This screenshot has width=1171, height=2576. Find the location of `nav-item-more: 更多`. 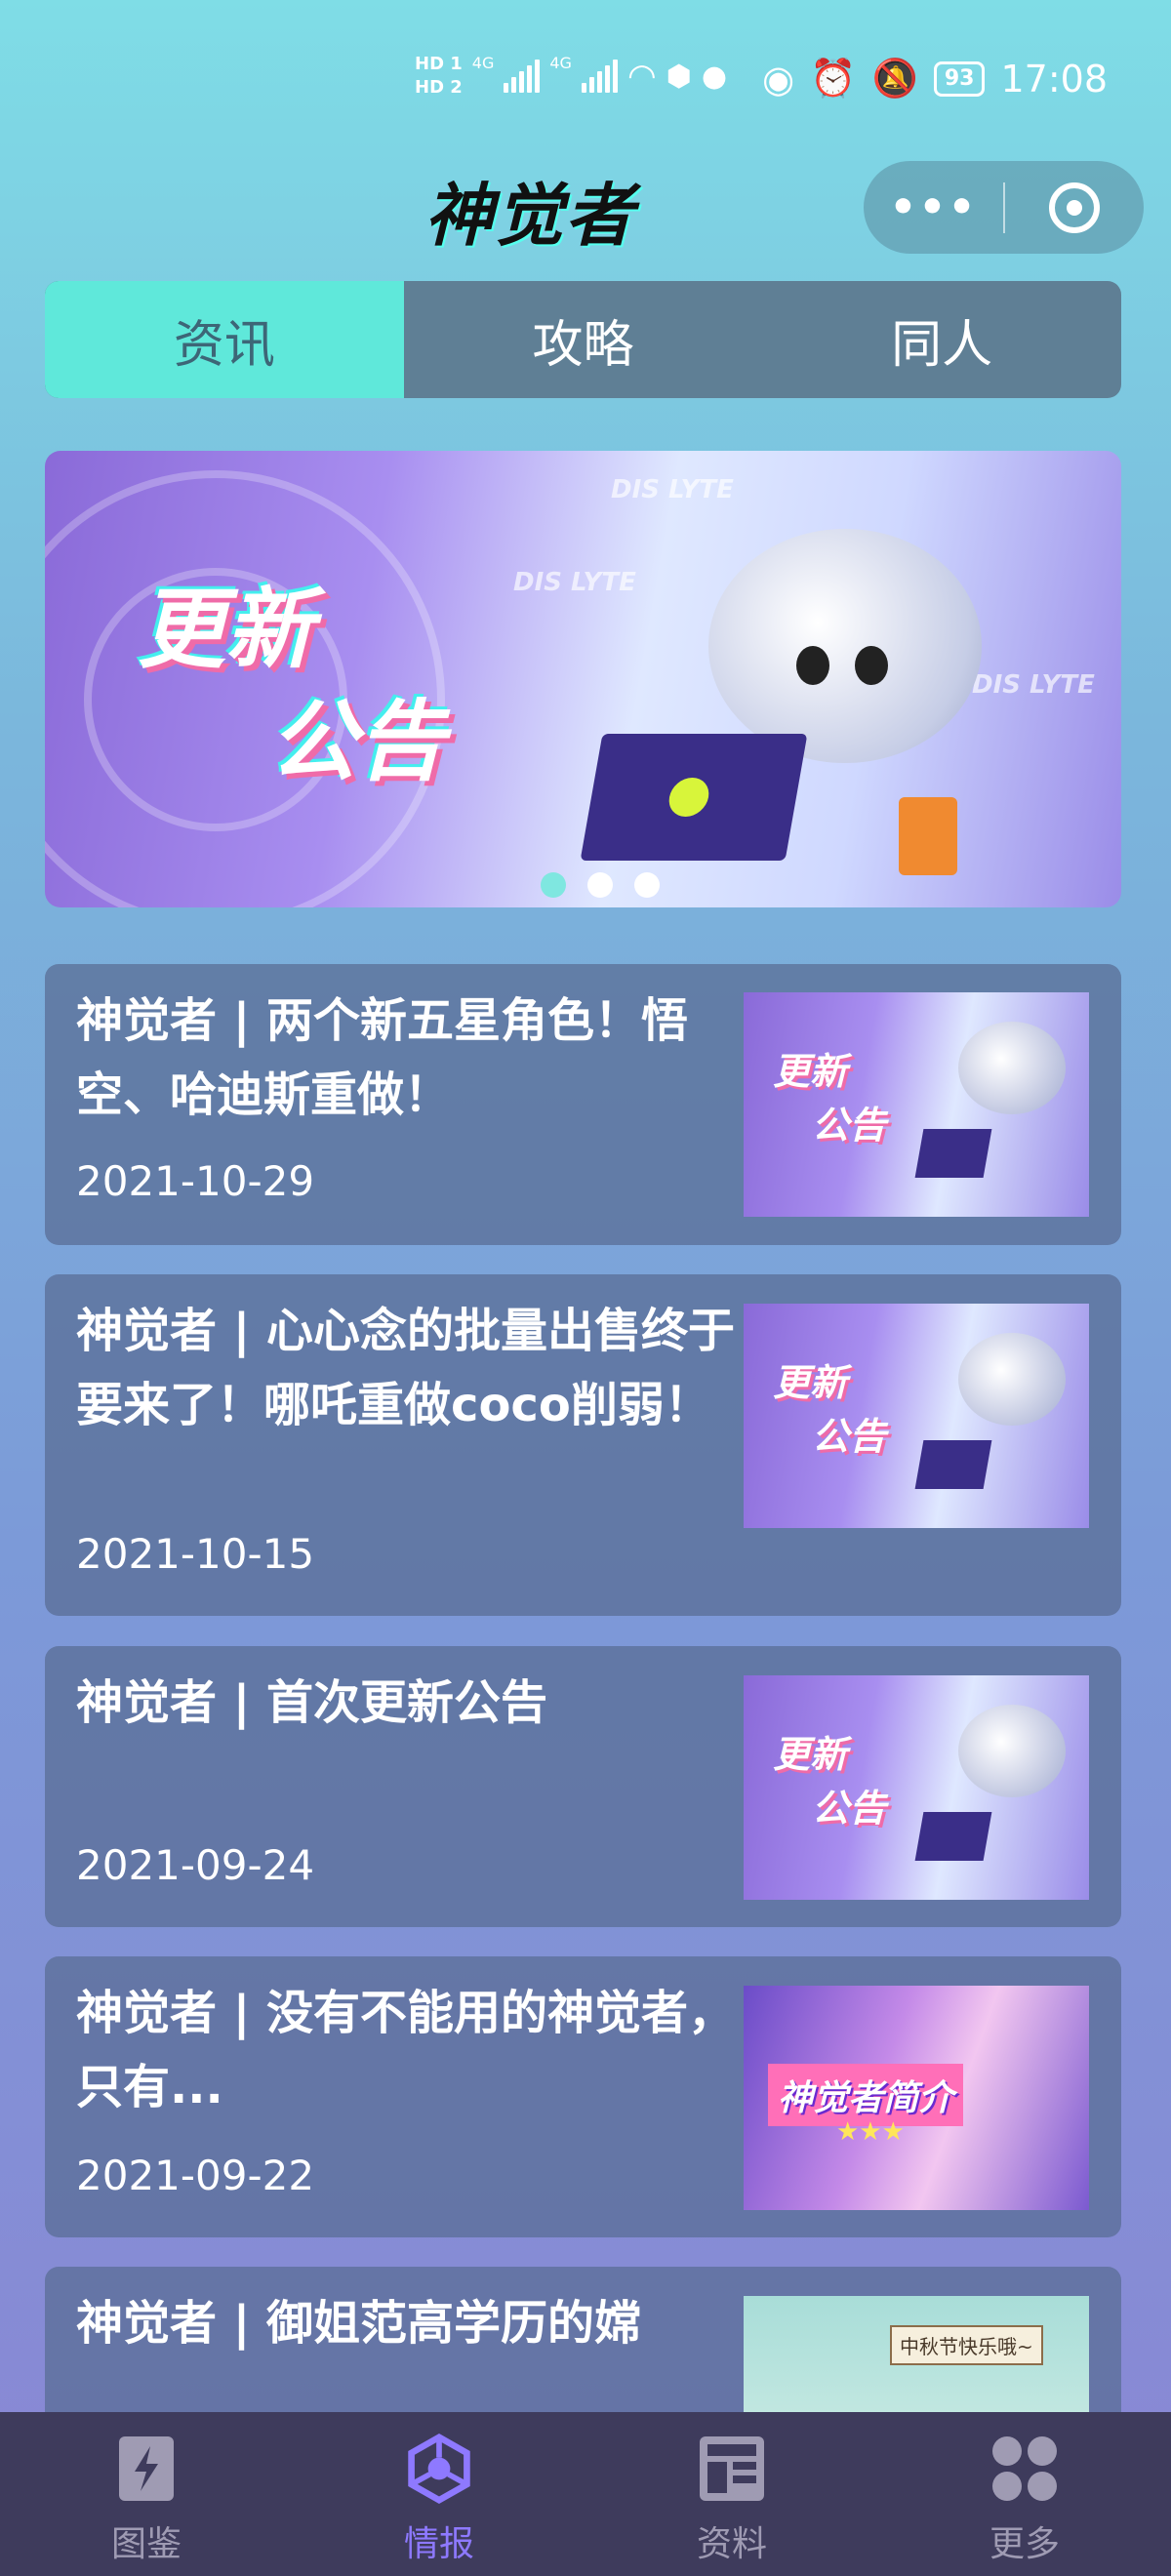

nav-item-more: 更多 is located at coordinates (1024, 2494).